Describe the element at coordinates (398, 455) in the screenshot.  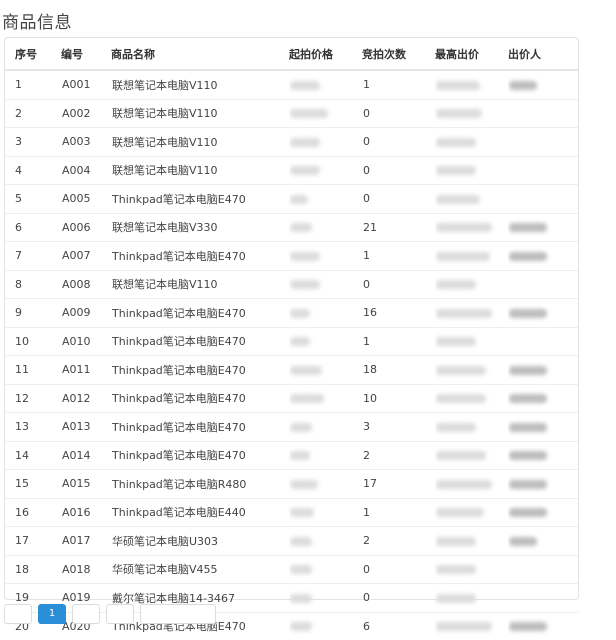
I see `bid-count: 2` at that location.